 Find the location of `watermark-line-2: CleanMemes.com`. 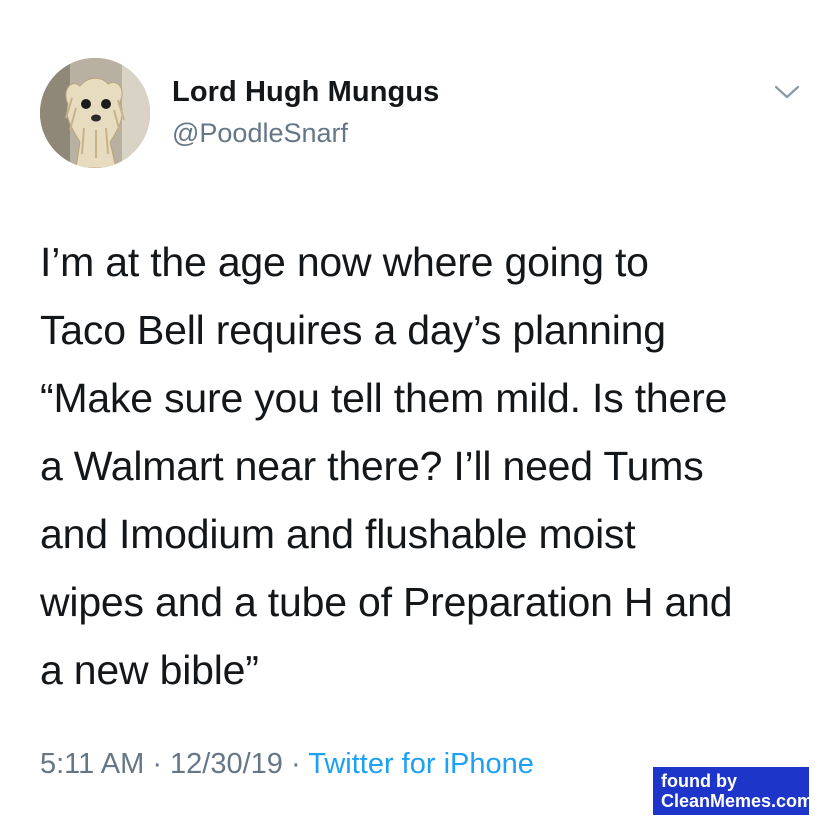

watermark-line-2: CleanMemes.com is located at coordinates (737, 801).